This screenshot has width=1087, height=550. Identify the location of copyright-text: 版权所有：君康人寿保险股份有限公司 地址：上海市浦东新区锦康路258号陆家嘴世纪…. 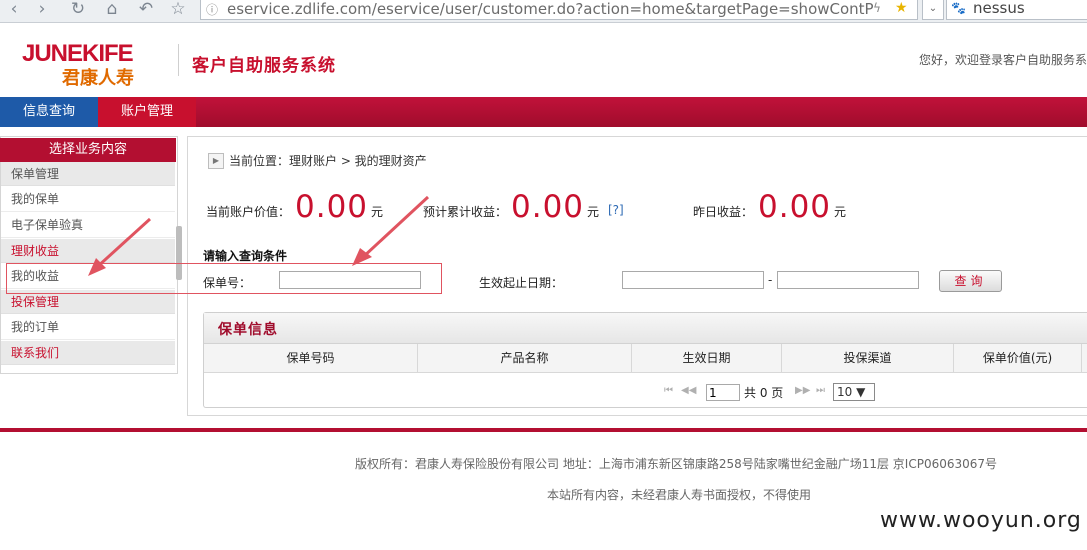
(676, 464).